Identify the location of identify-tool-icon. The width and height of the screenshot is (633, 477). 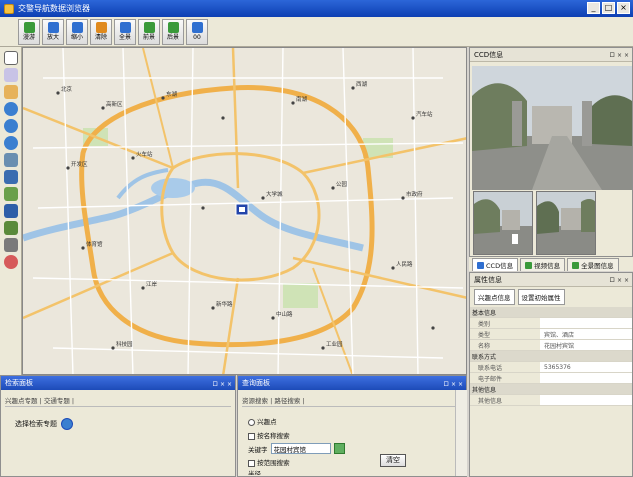
(10, 143).